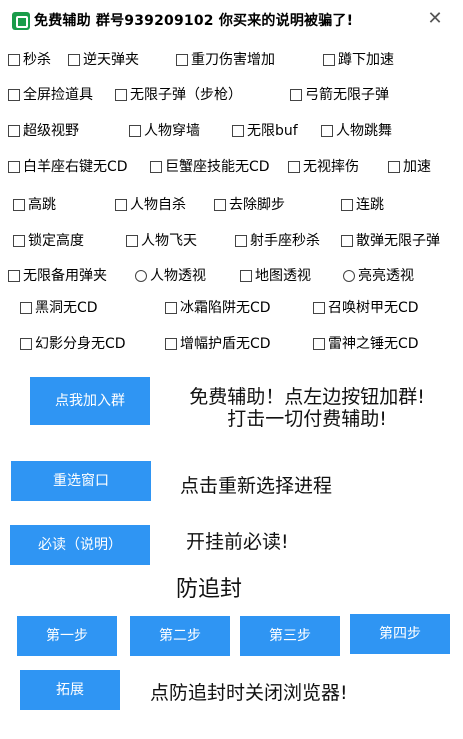 The image size is (463, 739). I want to click on checkbox-option-21: 人物飞天, so click(161, 241).